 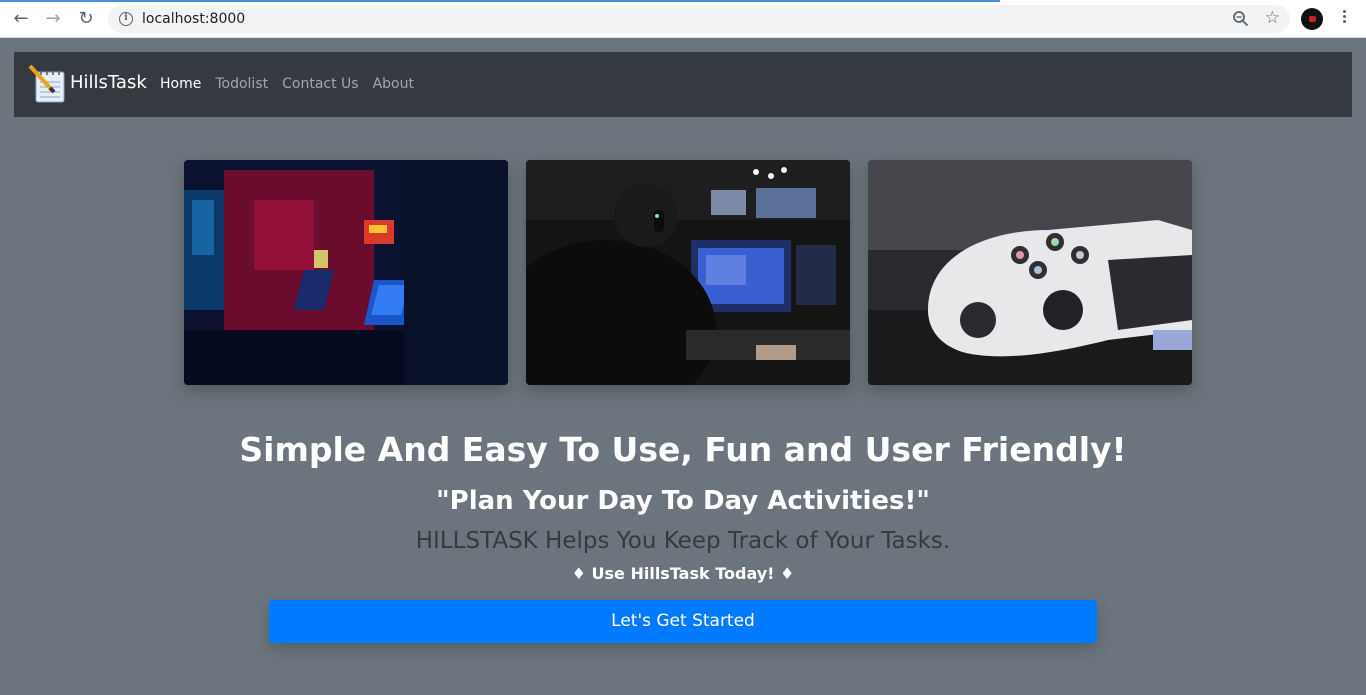 I want to click on forward-icon: →, so click(x=53, y=19).